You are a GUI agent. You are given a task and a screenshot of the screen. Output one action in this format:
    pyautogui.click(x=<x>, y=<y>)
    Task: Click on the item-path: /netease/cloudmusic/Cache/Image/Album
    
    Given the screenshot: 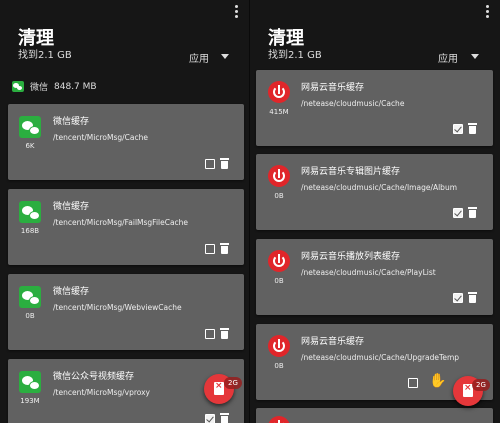 What is the action you would take?
    pyautogui.click(x=379, y=187)
    